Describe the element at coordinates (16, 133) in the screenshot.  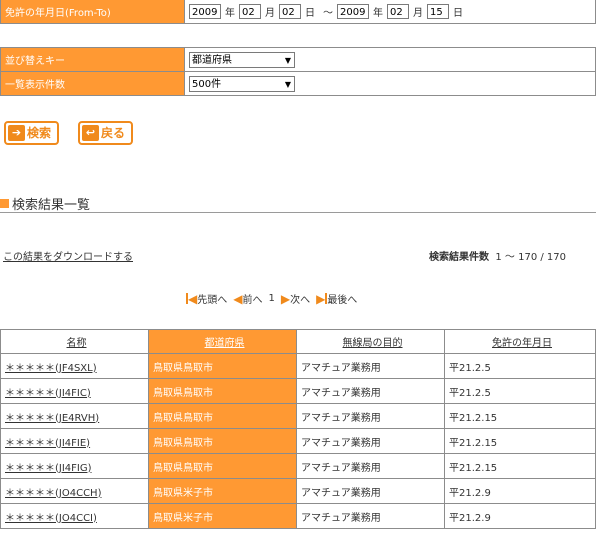
I see `arrow-right-icon: ➔` at that location.